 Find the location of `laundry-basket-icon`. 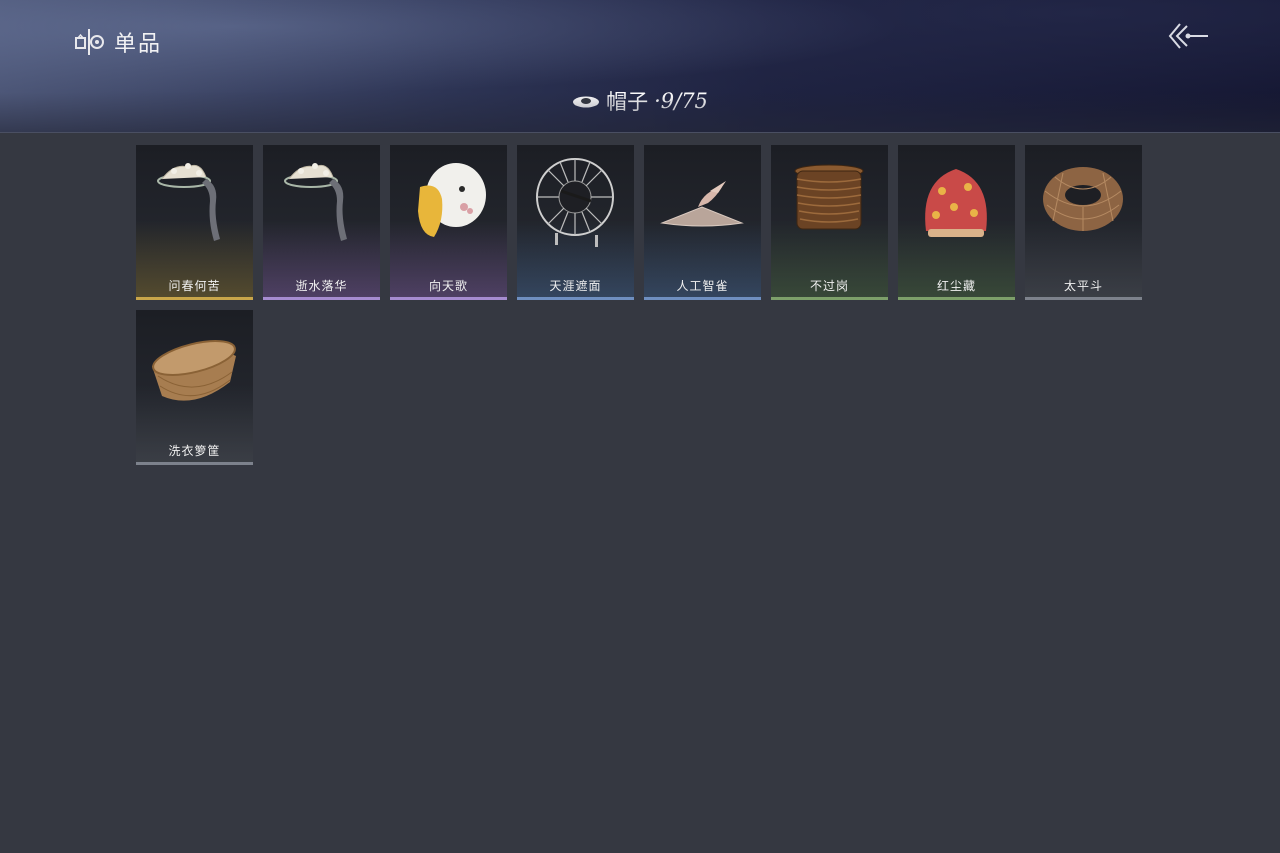

laundry-basket-icon is located at coordinates (194, 370).